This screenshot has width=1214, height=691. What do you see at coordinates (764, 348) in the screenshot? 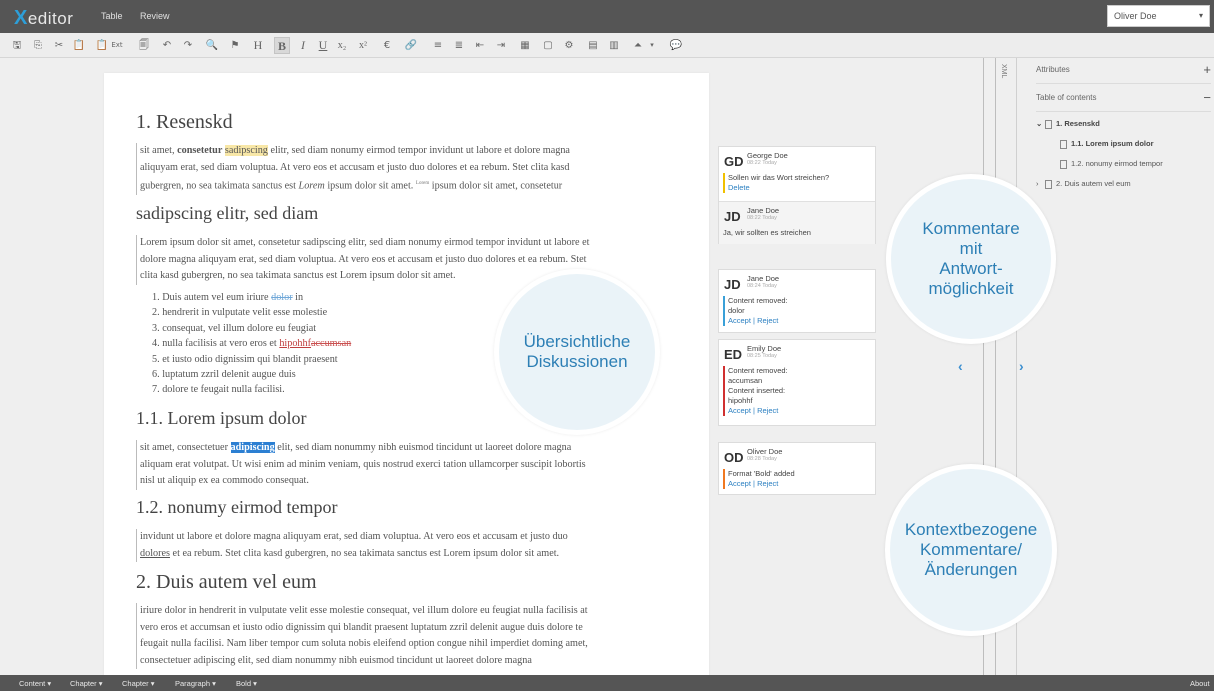
I see `comment-author: Emily Doe` at bounding box center [764, 348].